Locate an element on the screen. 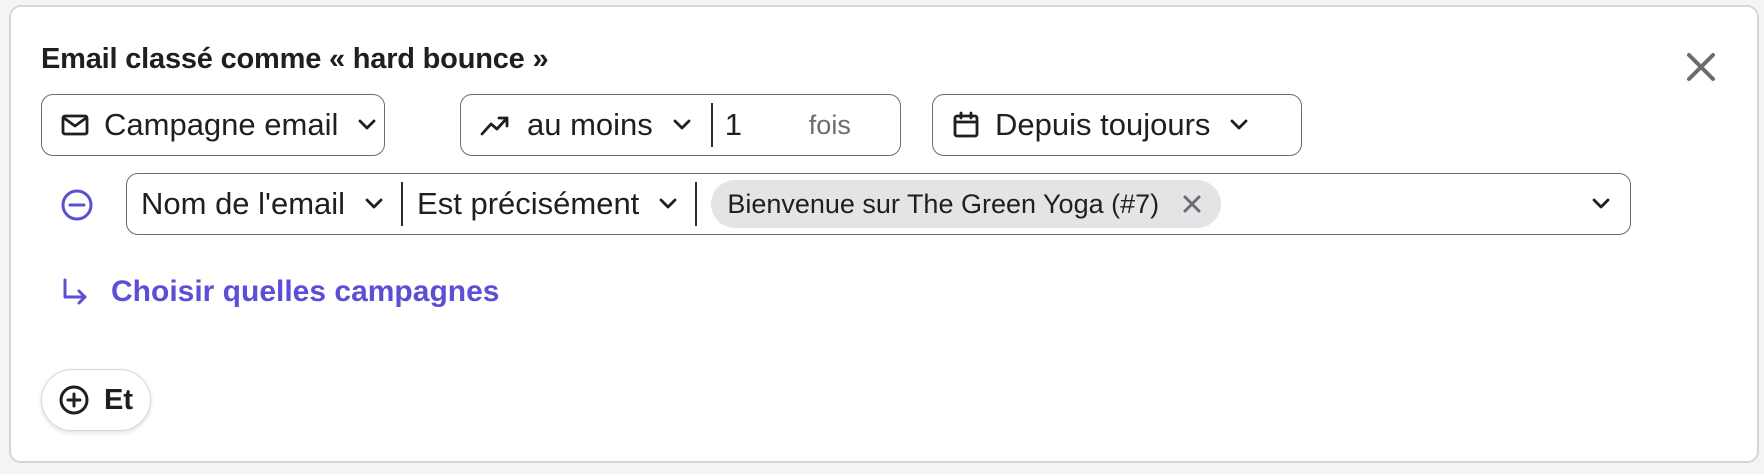 The width and height of the screenshot is (1764, 474). calendar-icon is located at coordinates (966, 125).